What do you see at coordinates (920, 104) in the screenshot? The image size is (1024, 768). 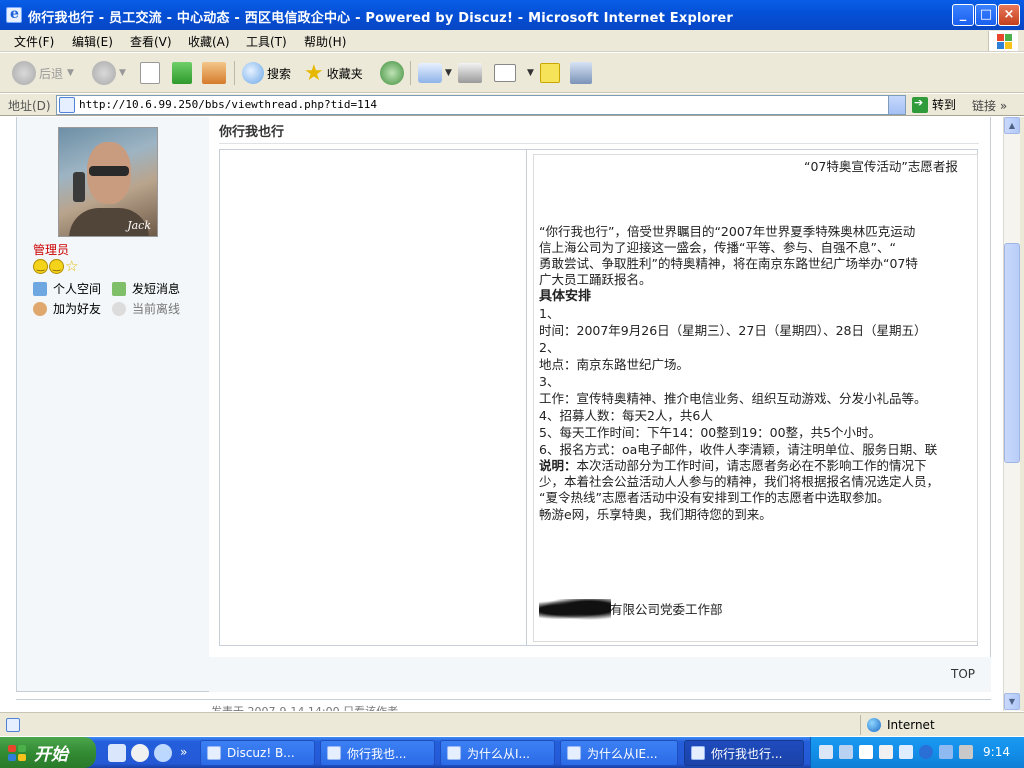 I see `go-arrow-icon` at bounding box center [920, 104].